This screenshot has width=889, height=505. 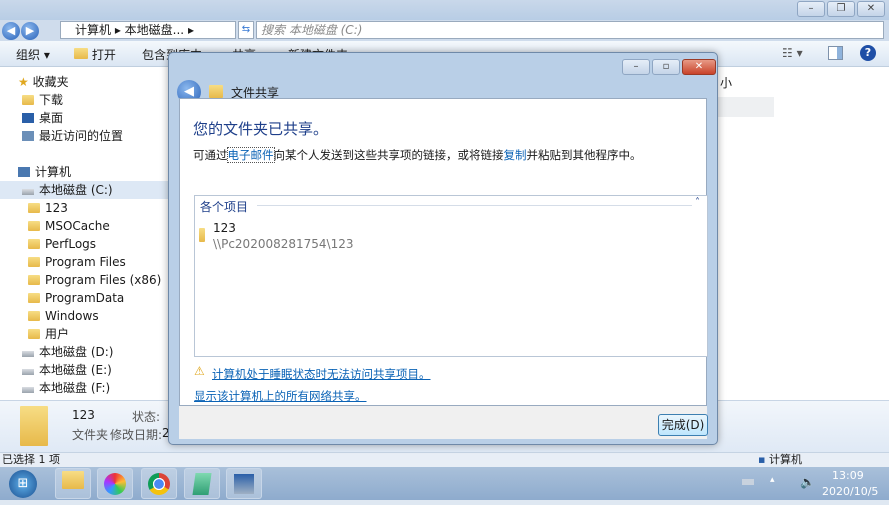 What do you see at coordinates (871, 9) in the screenshot?
I see `close-button: ✕` at bounding box center [871, 9].